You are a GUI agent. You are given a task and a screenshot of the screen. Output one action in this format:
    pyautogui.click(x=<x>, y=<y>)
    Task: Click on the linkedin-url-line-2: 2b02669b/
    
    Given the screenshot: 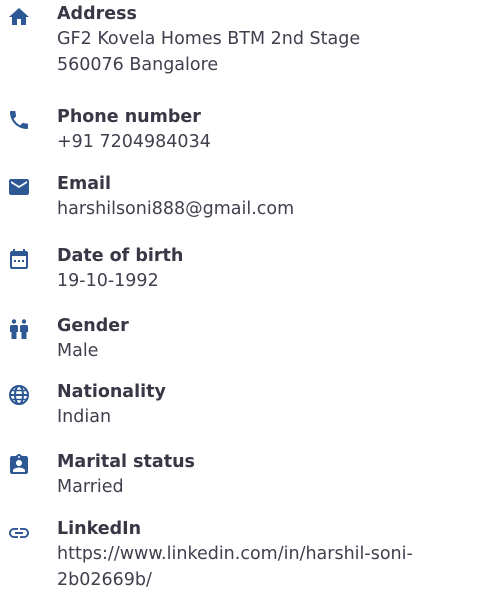 What is the action you would take?
    pyautogui.click(x=267, y=580)
    